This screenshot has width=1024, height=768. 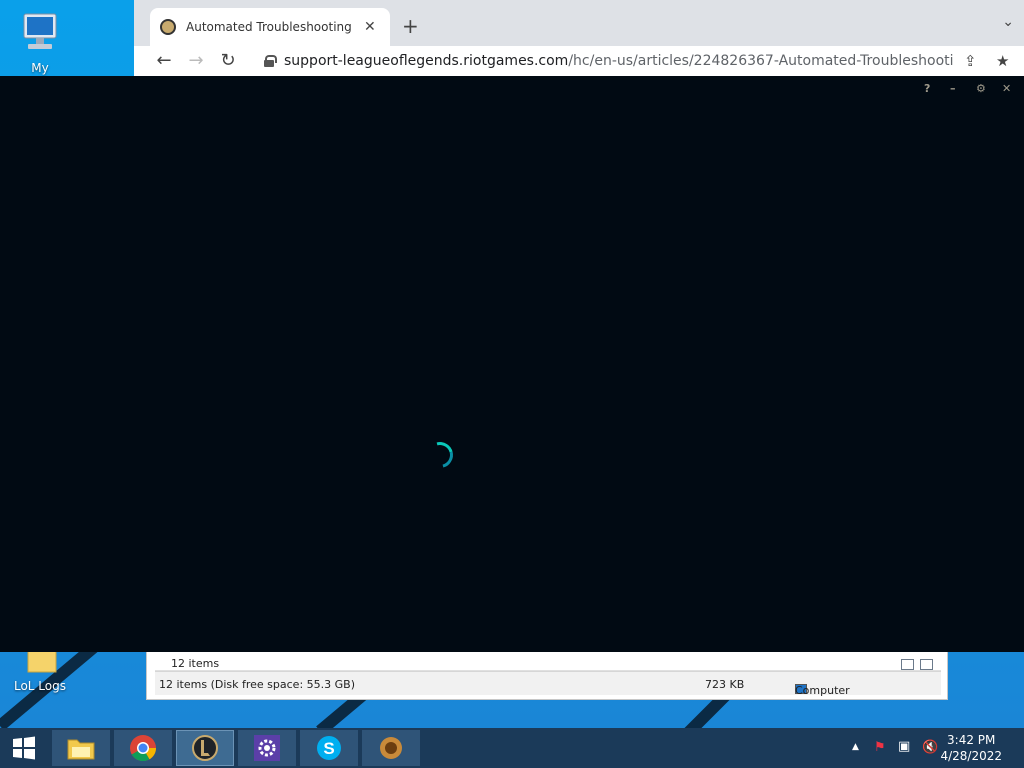 What do you see at coordinates (196, 60) in the screenshot?
I see `forward-button: →` at bounding box center [196, 60].